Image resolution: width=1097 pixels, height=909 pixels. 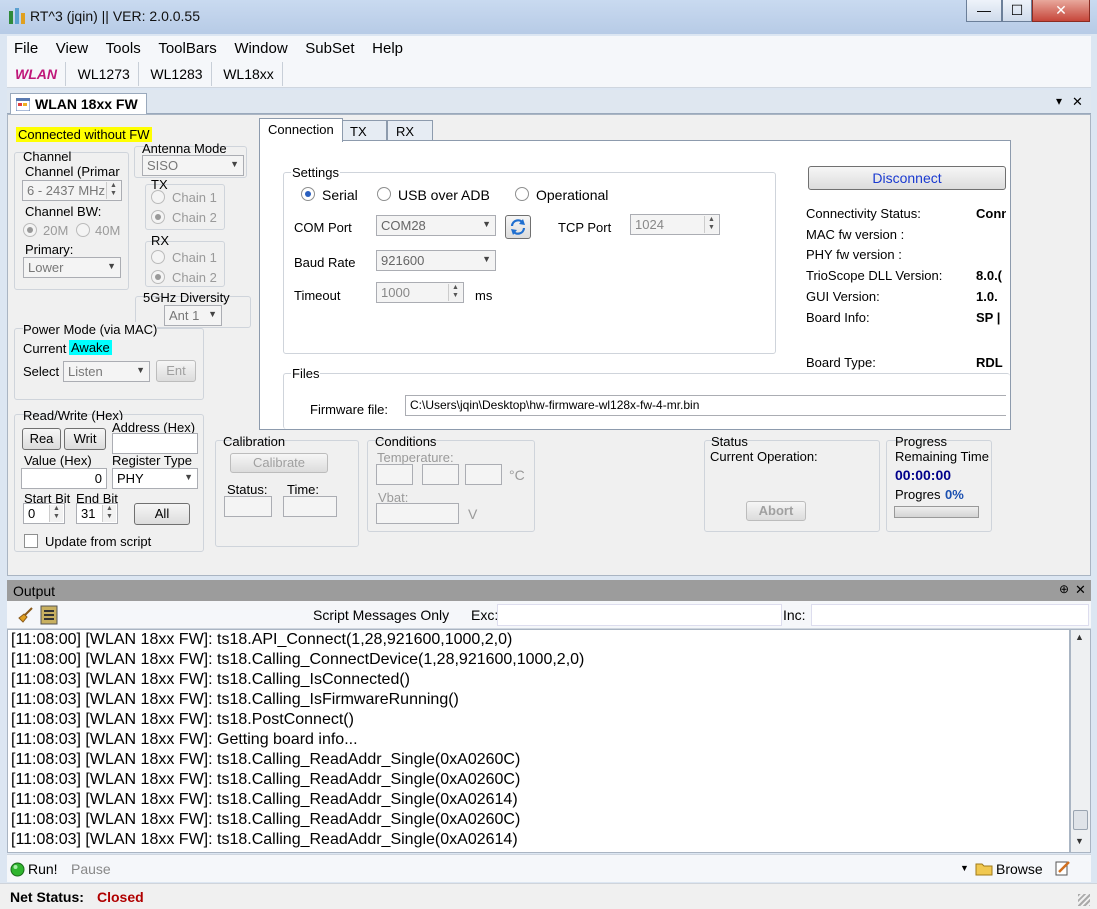 I want to click on power-select-label: Select, so click(x=41, y=371).